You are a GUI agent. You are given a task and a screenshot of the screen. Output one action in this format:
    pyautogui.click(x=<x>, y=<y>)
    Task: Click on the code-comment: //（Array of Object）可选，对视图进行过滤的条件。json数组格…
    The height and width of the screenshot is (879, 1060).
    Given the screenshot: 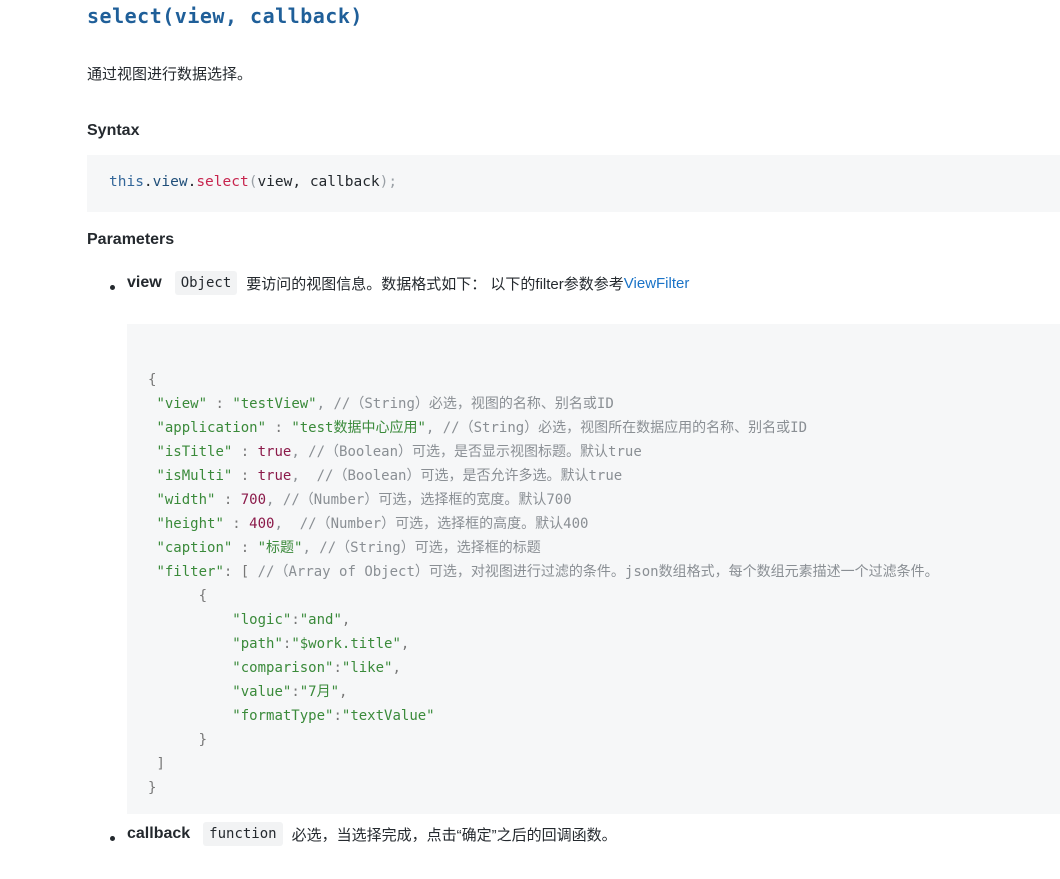 What is the action you would take?
    pyautogui.click(x=594, y=572)
    